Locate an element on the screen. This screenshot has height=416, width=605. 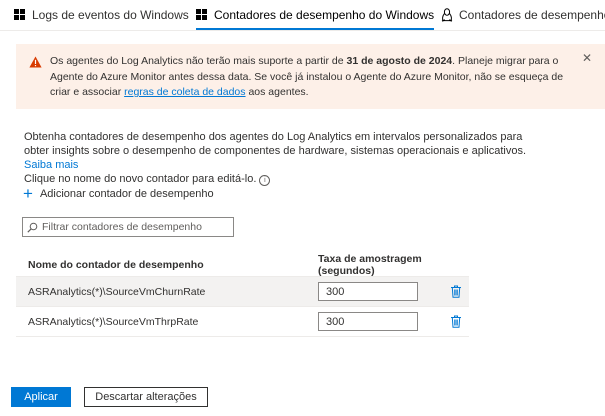
data-collection-rules-link: regras de coleta de dados is located at coordinates (184, 92).